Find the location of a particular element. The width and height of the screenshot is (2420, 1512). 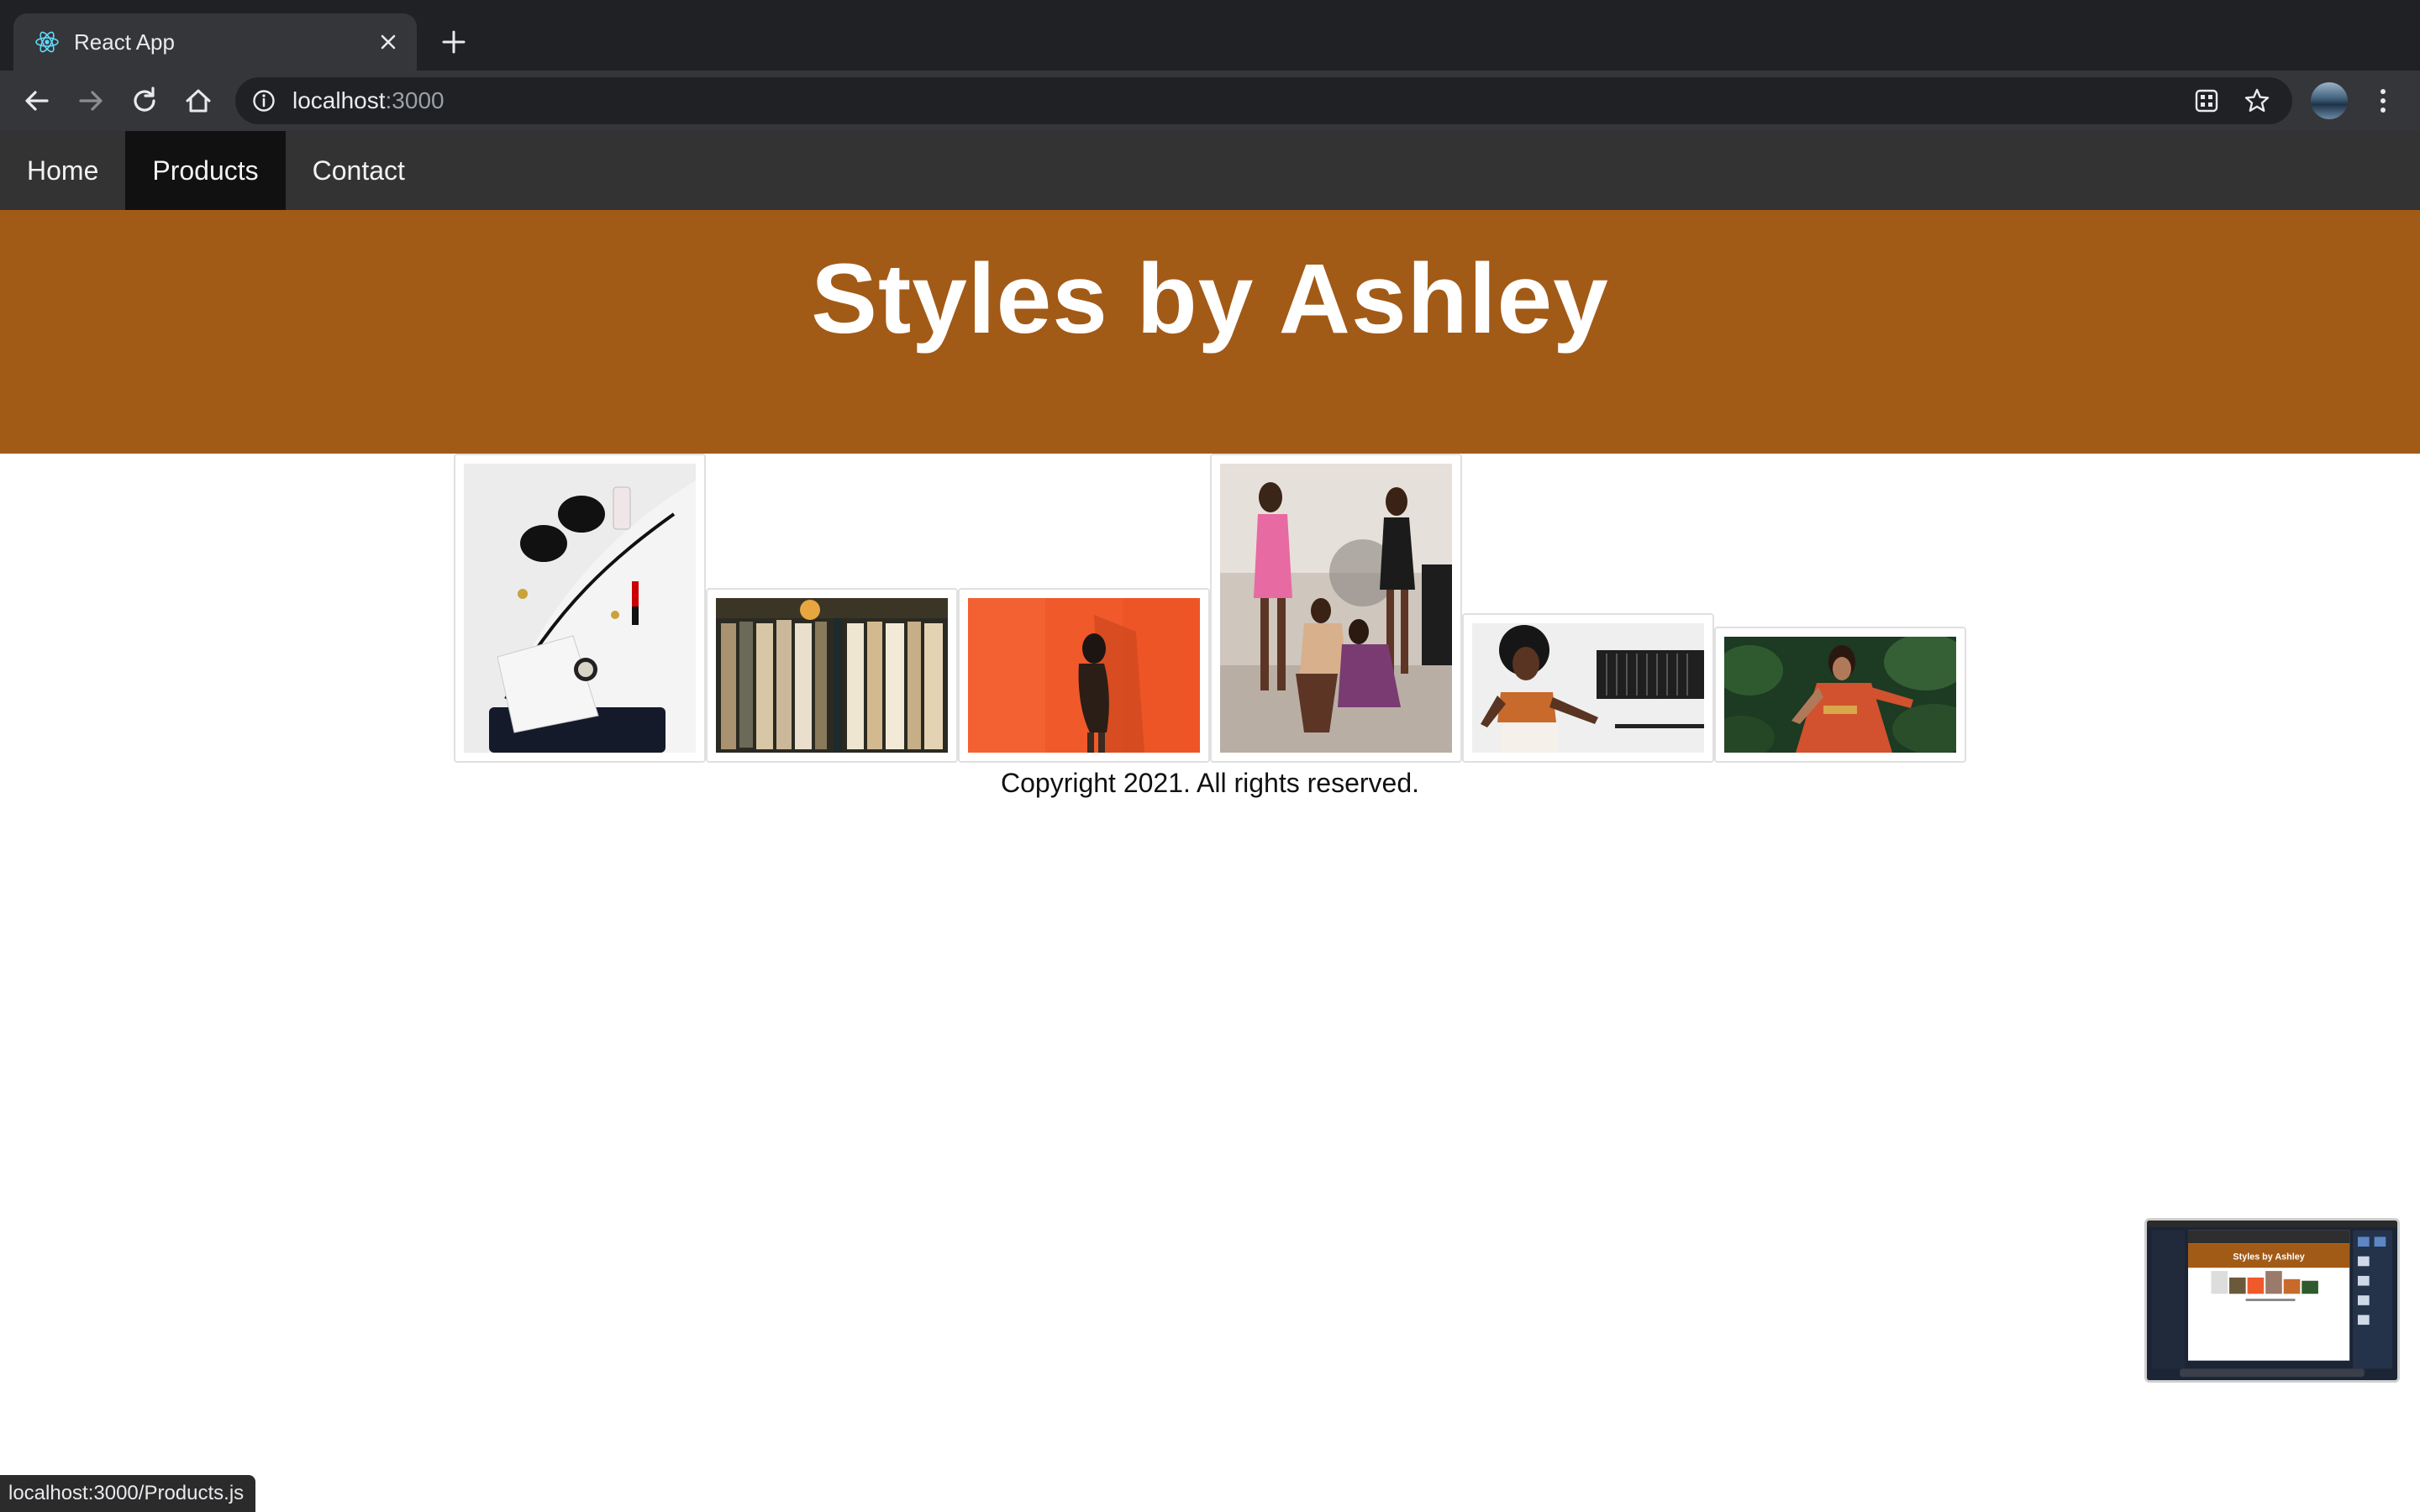

gallery-image-red-dress is located at coordinates (1840, 695).